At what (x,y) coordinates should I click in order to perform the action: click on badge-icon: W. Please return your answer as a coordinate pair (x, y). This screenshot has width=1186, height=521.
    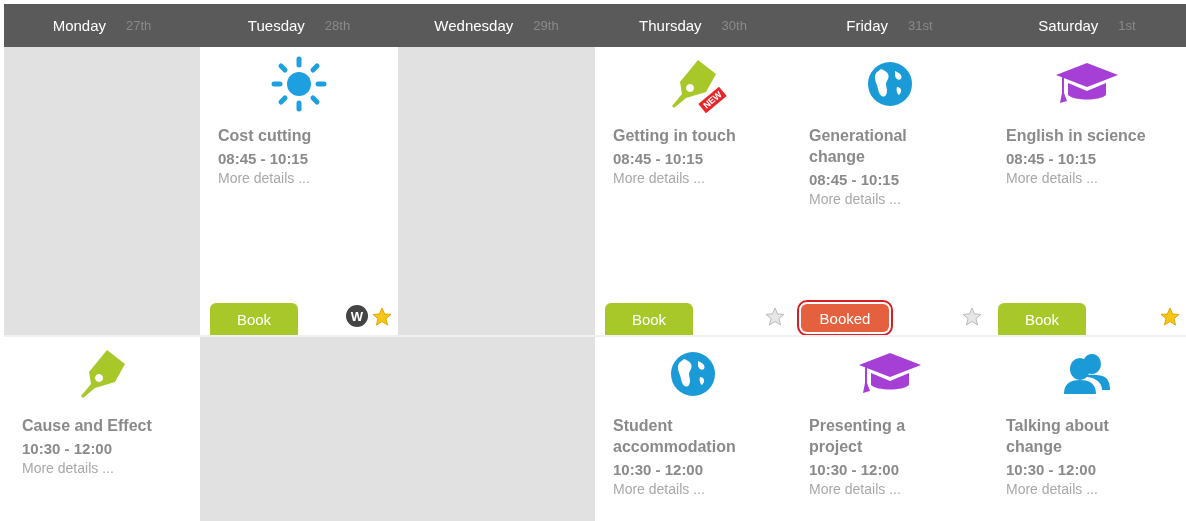
    Looking at the image, I should click on (357, 316).